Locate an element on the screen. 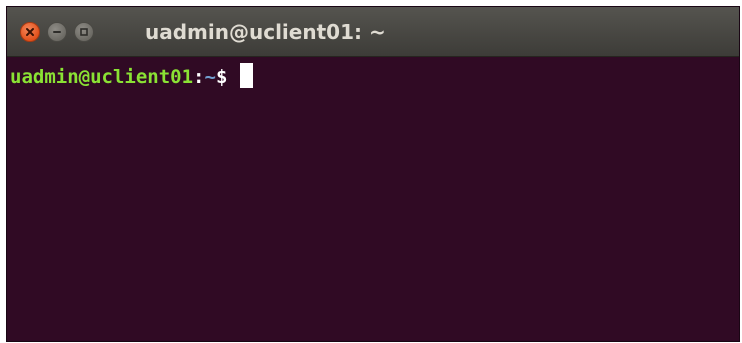 This screenshot has width=742, height=343. close-button is located at coordinates (30, 32).